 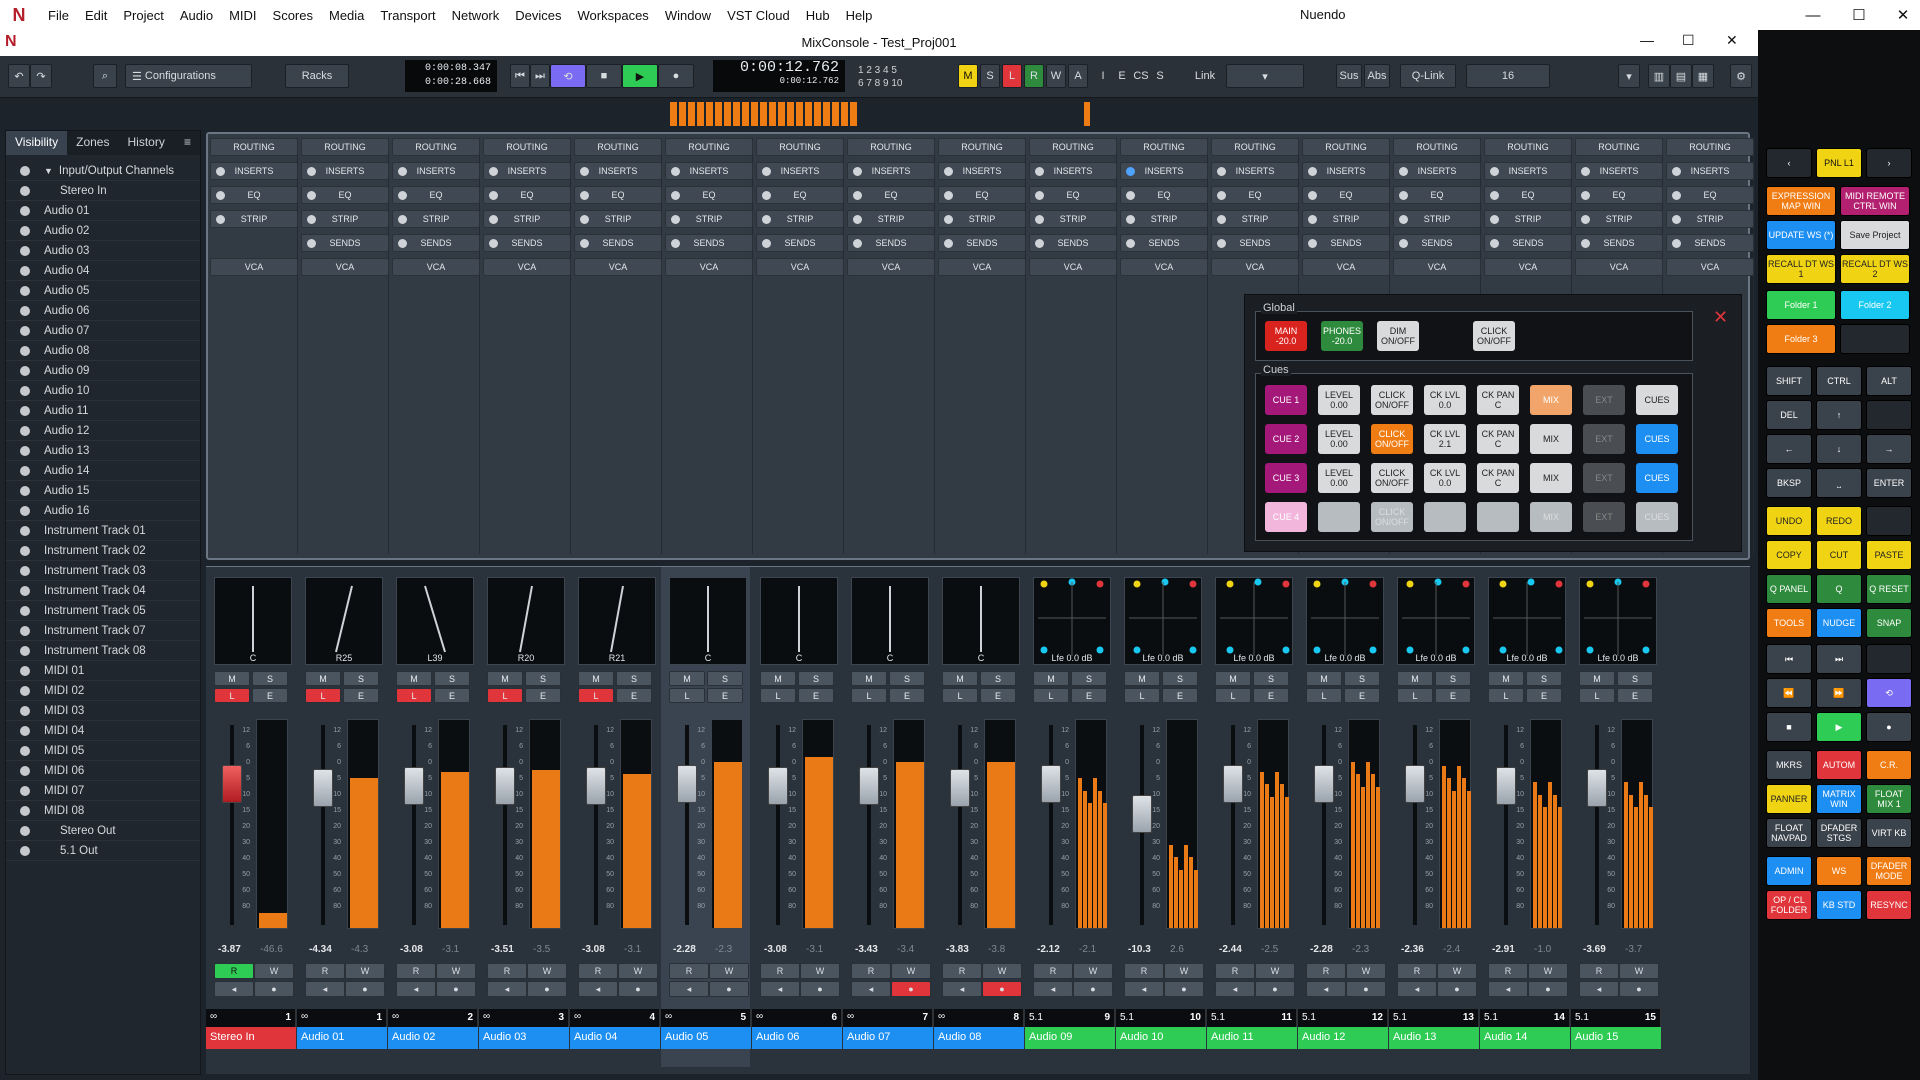 What do you see at coordinates (1321, 949) in the screenshot?
I see `volume-value: -2.28` at bounding box center [1321, 949].